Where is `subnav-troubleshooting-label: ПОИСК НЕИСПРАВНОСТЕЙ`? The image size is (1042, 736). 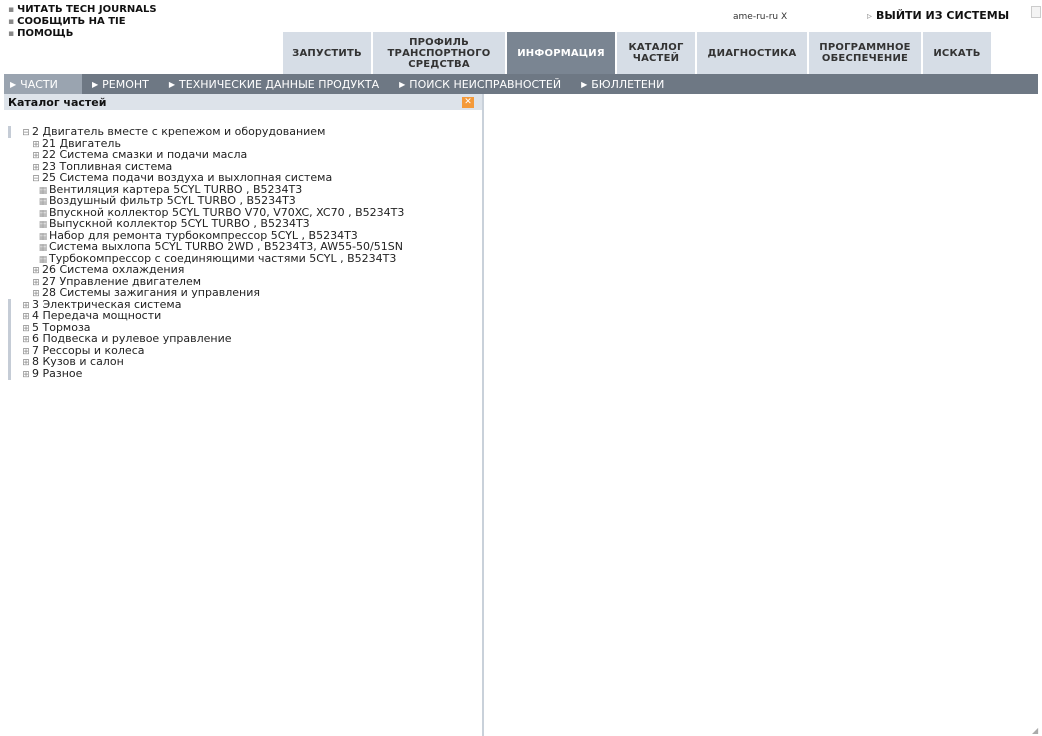 subnav-troubleshooting-label: ПОИСК НЕИСПРАВНОСТЕЙ is located at coordinates (485, 84).